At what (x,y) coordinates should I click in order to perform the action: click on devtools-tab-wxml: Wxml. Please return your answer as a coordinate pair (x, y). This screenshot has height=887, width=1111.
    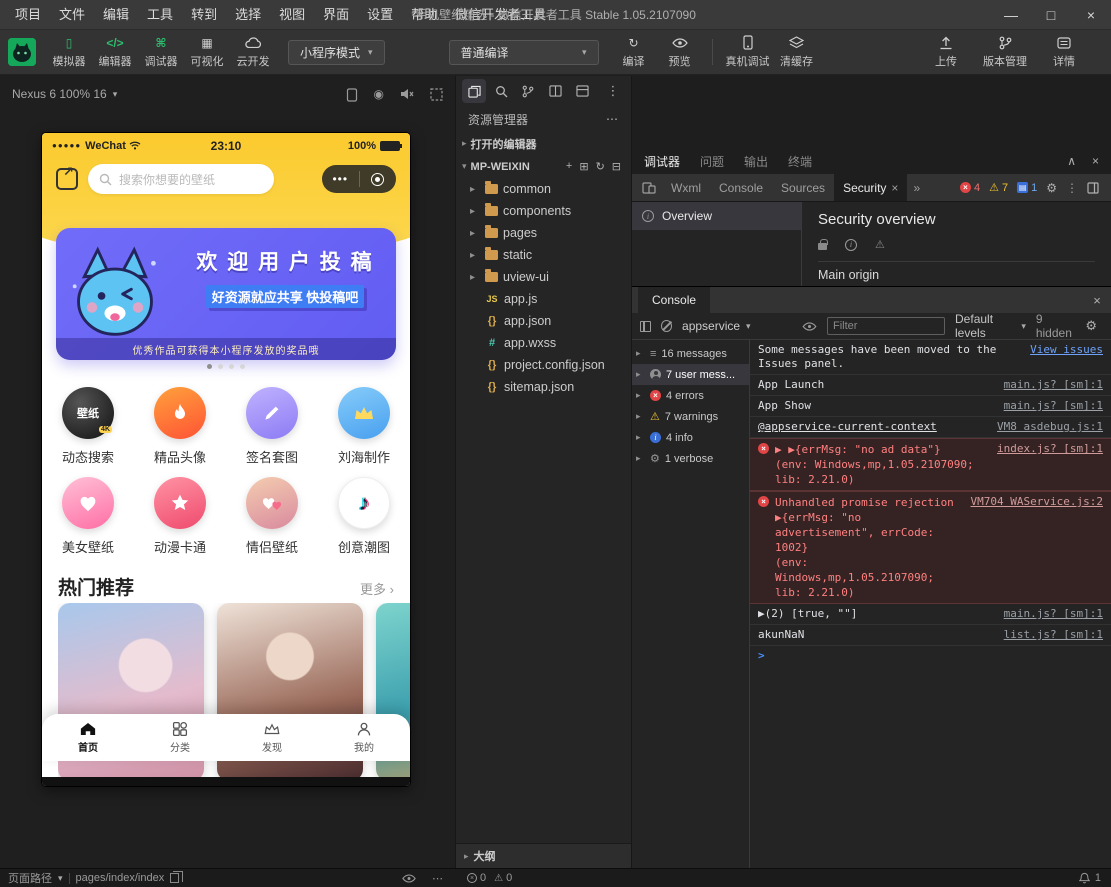
    Looking at the image, I should click on (686, 187).